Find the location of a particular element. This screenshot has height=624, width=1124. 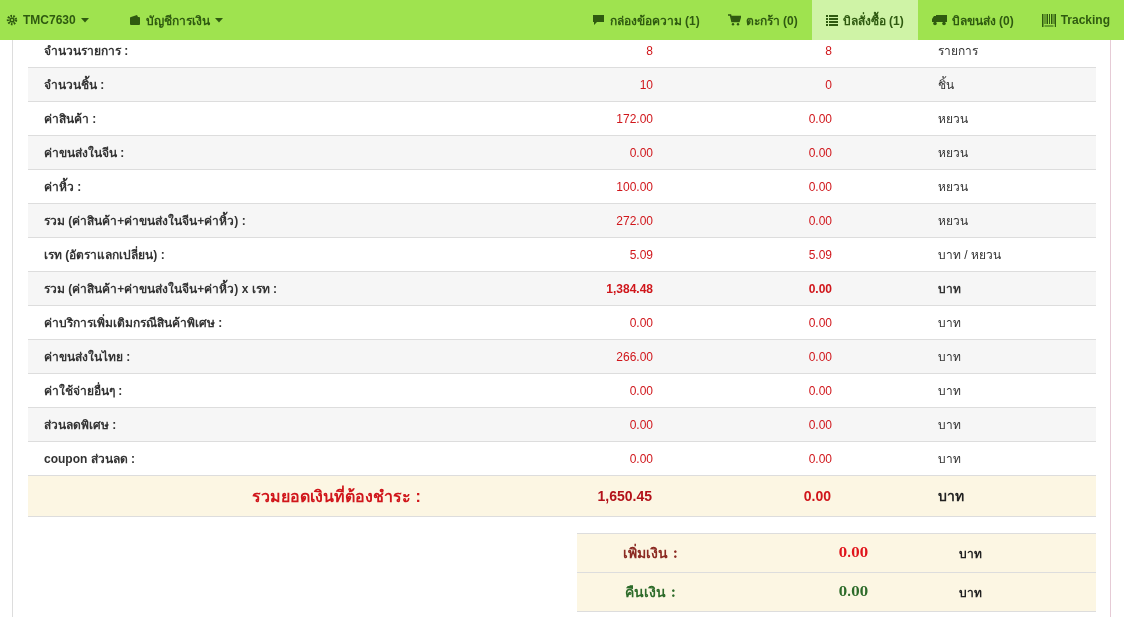

row-label: จำนวนรายการ : is located at coordinates (86, 51).